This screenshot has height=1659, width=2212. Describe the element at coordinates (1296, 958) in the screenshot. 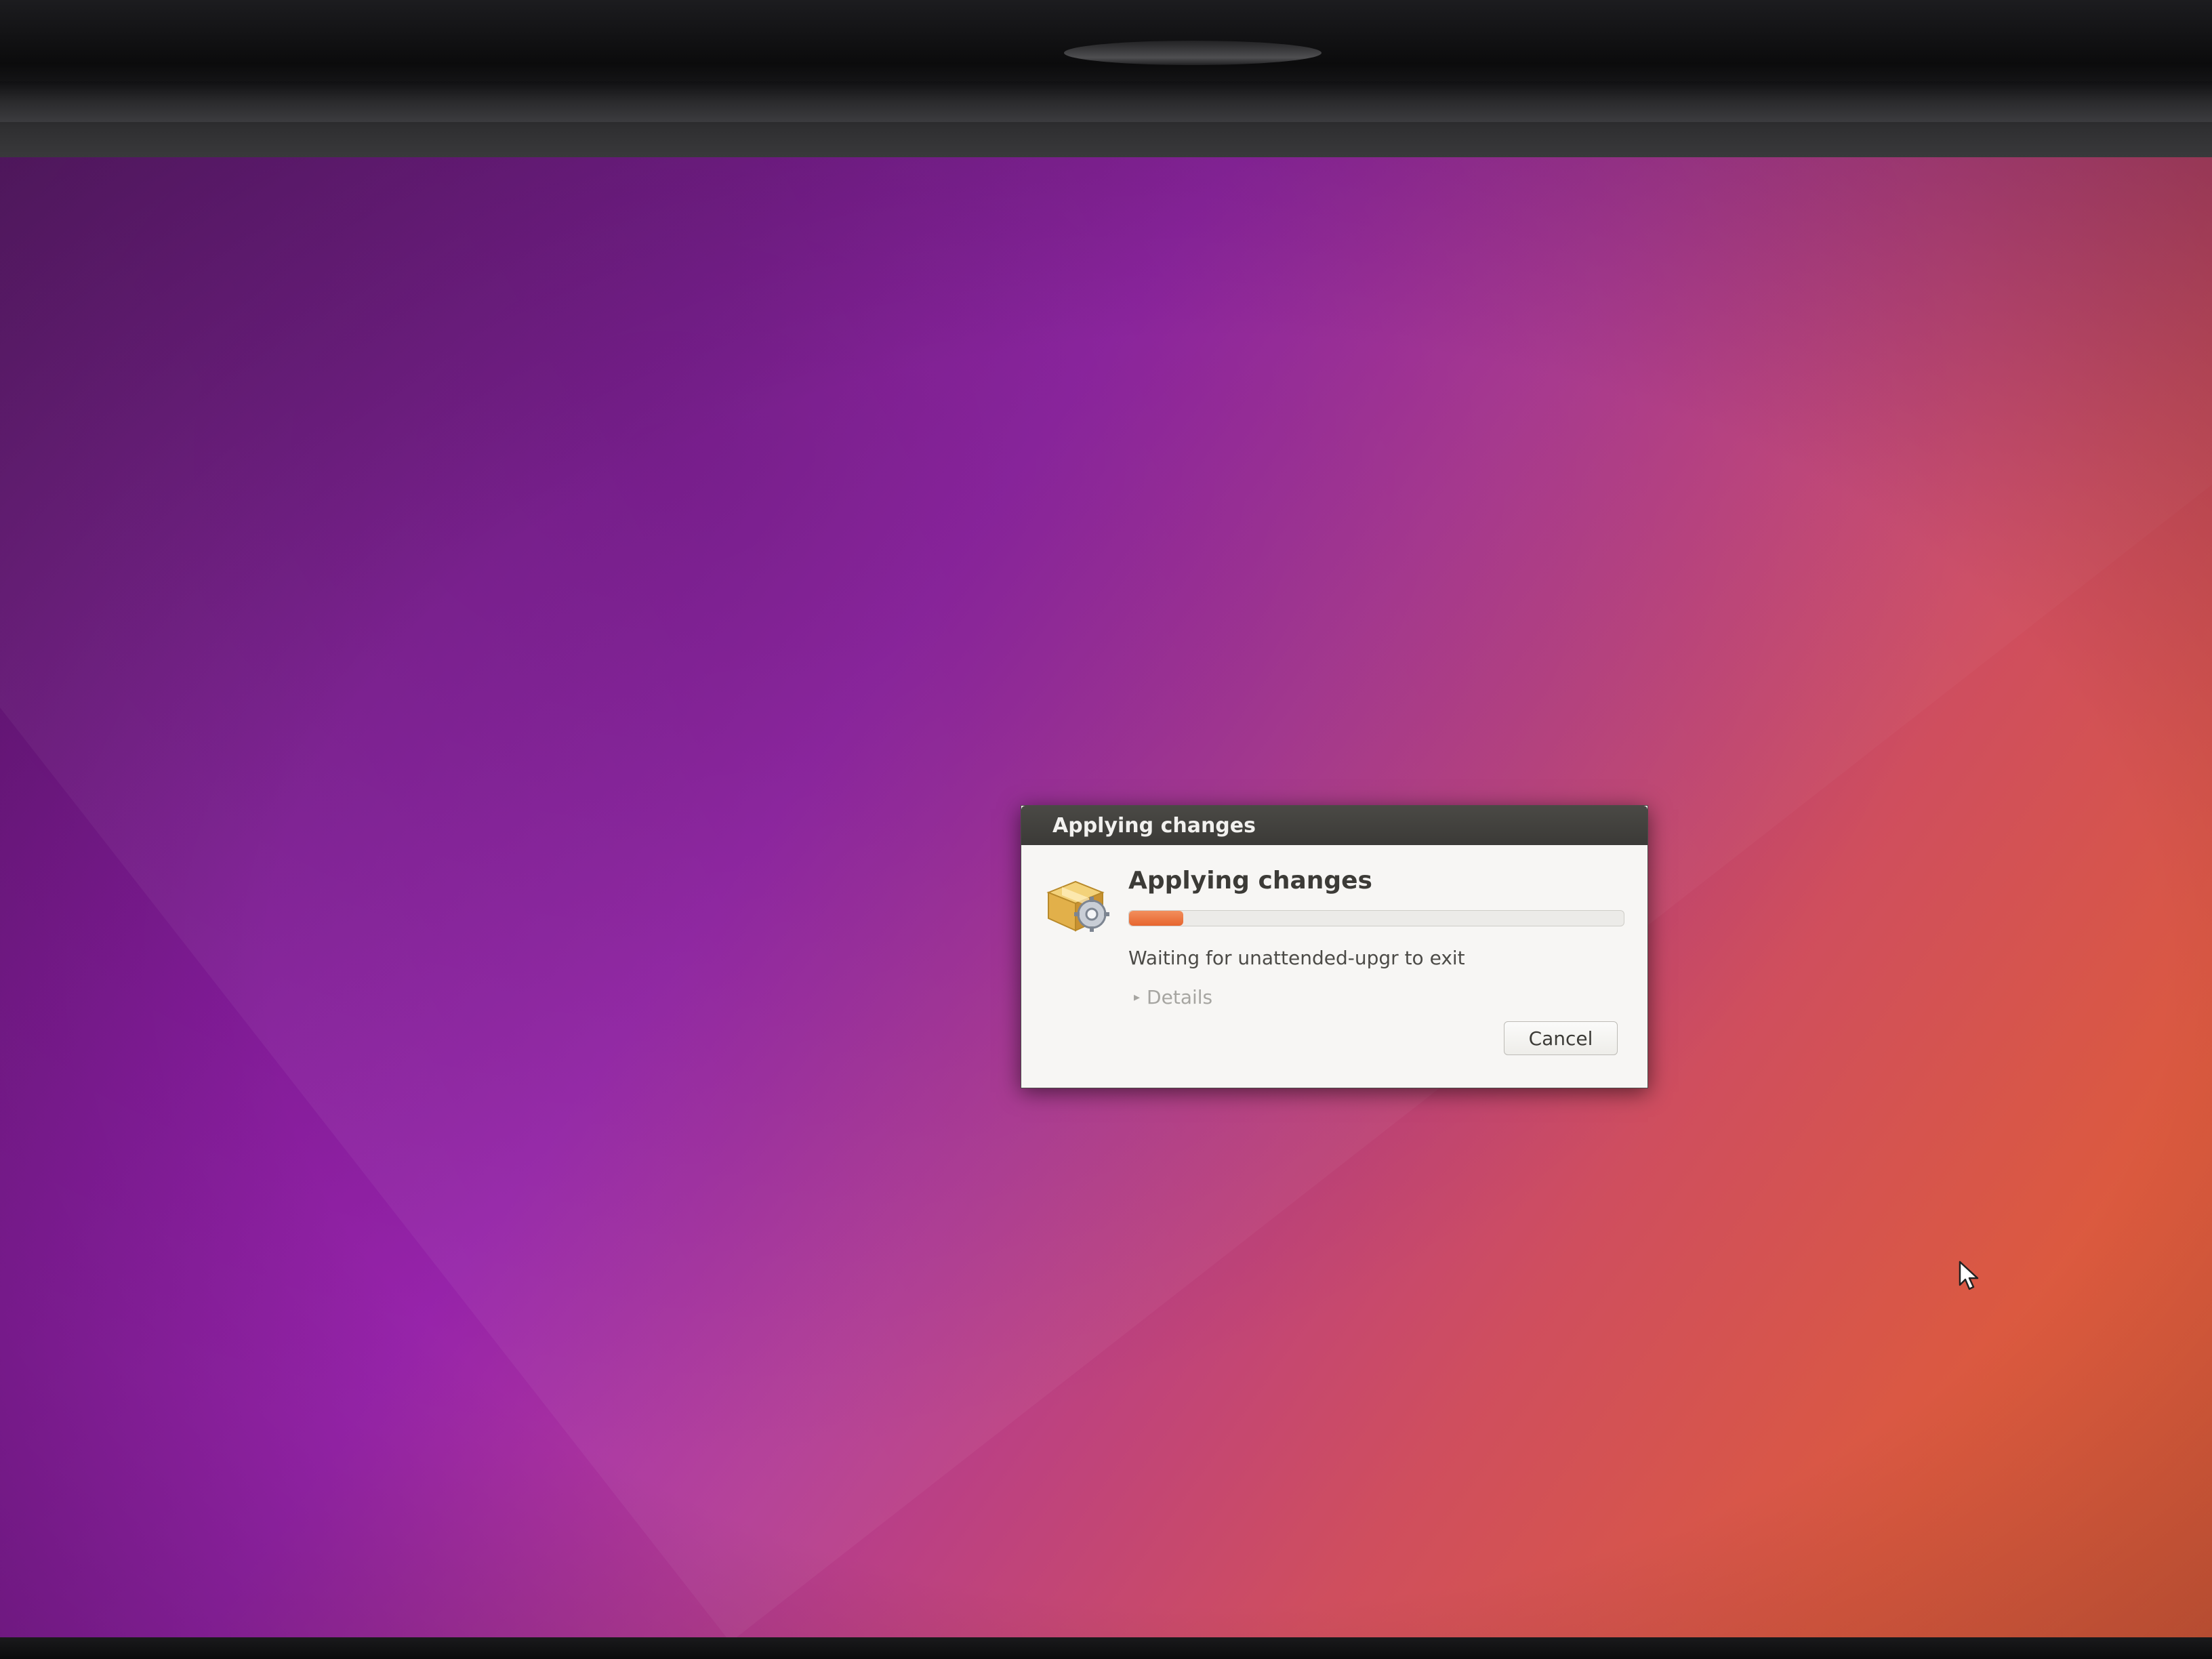

I see `status-text: Waiting for unattended-upgr to exit` at that location.